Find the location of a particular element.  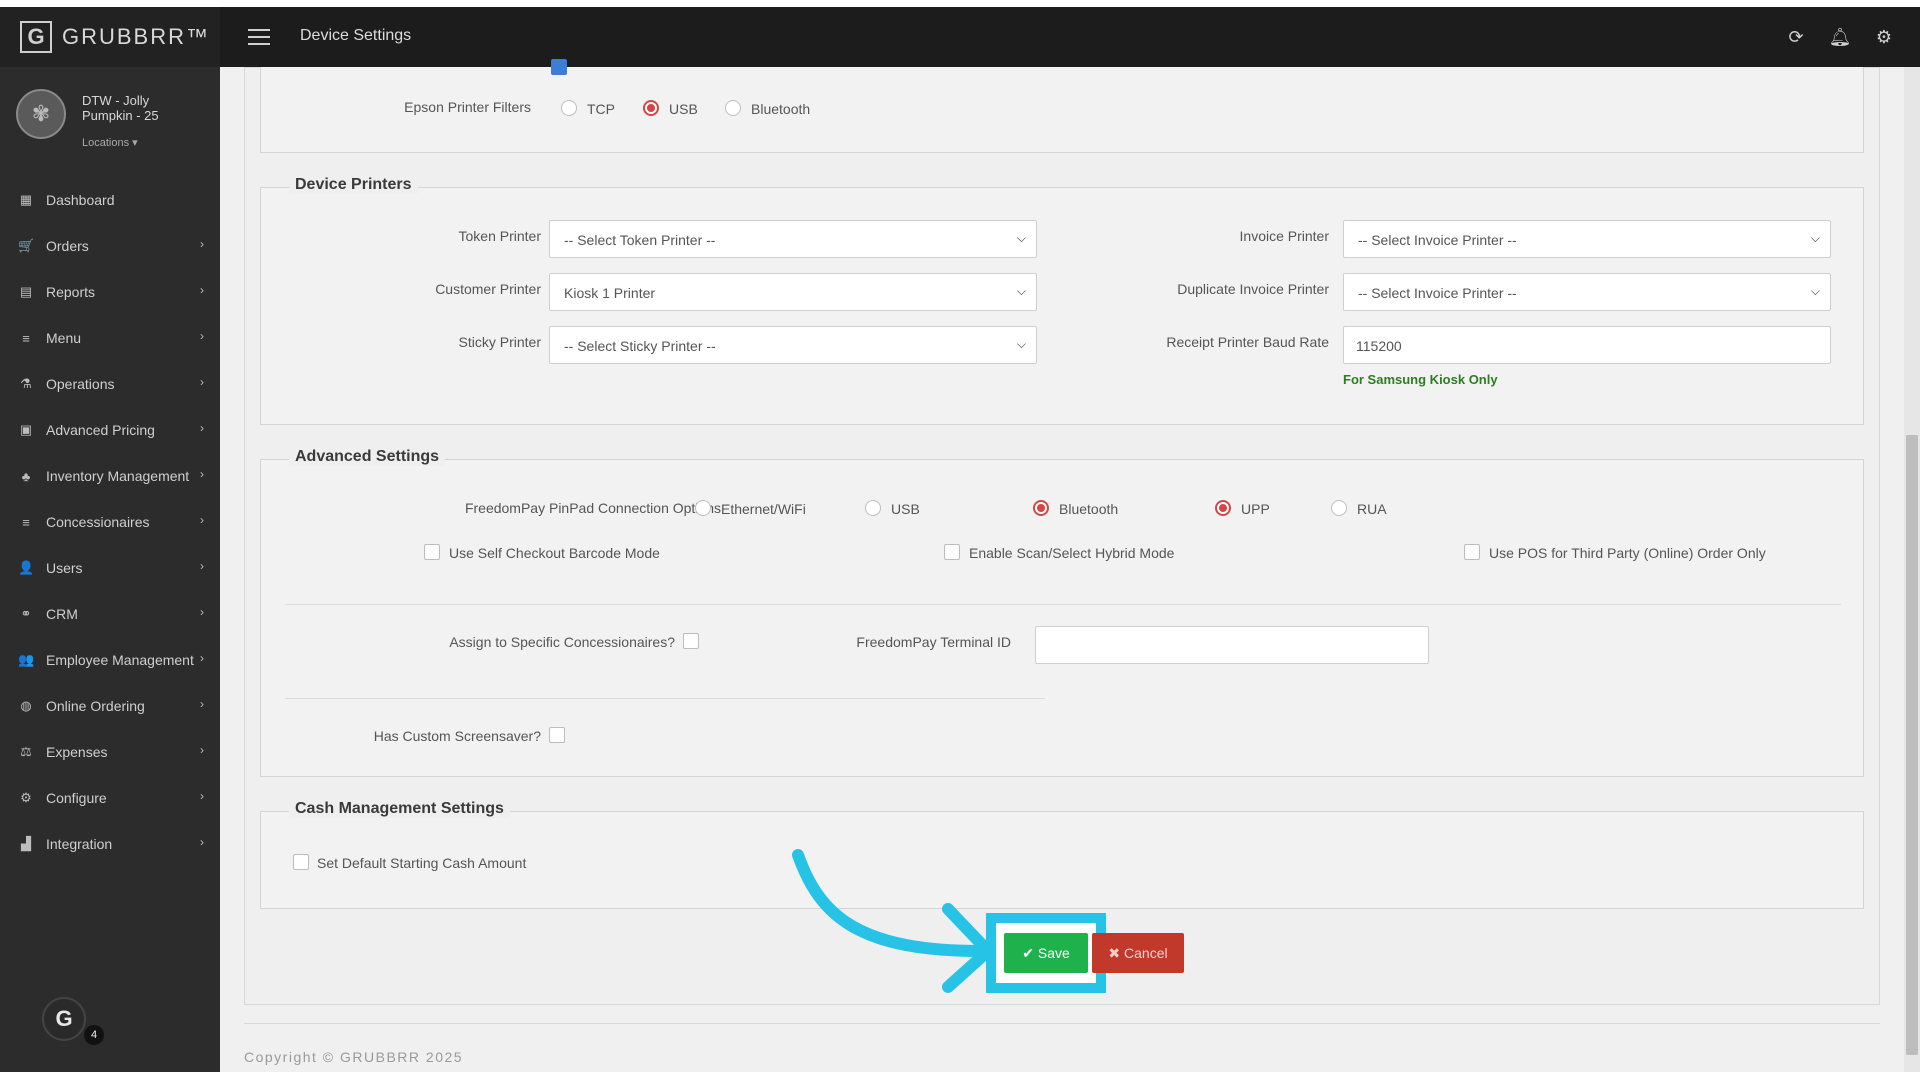

cash-management-title: Cash Management Settings is located at coordinates (399, 809).